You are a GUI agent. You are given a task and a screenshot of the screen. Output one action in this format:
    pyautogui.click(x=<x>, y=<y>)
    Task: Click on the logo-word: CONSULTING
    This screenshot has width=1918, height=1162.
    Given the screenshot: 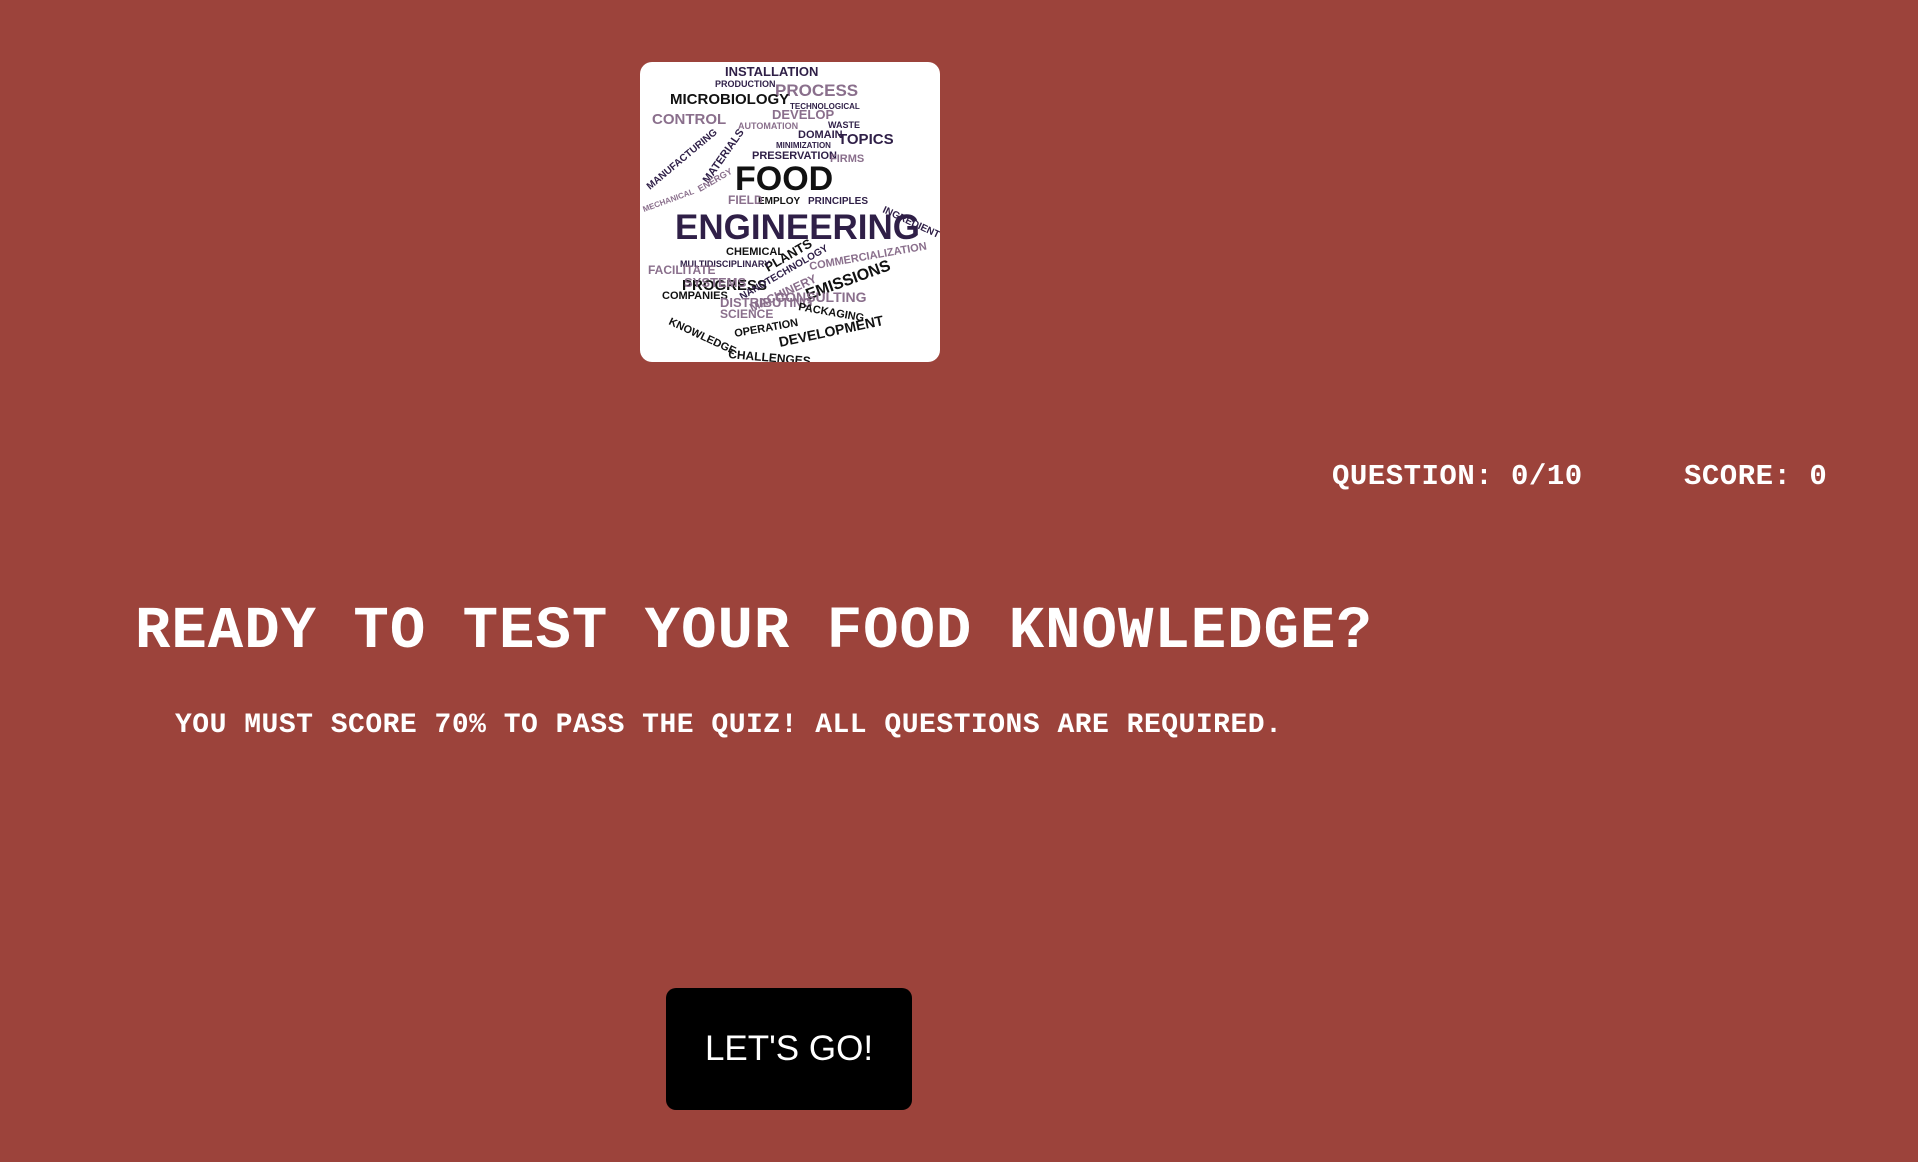 What is the action you would take?
    pyautogui.click(x=821, y=297)
    